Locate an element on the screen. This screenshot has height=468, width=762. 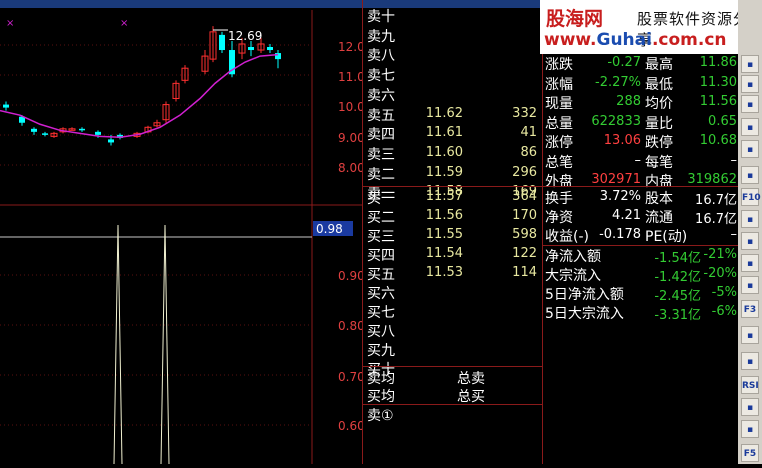
indicator-axis-label: 0.80 is located at coordinates (350, 326).